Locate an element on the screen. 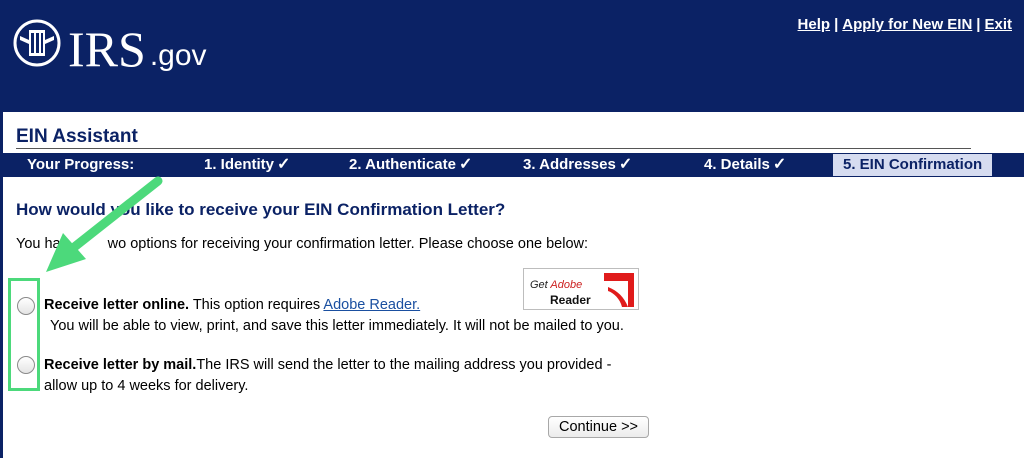 Image resolution: width=1024 pixels, height=458 pixels. step-label: 3. Addresses is located at coordinates (569, 164).